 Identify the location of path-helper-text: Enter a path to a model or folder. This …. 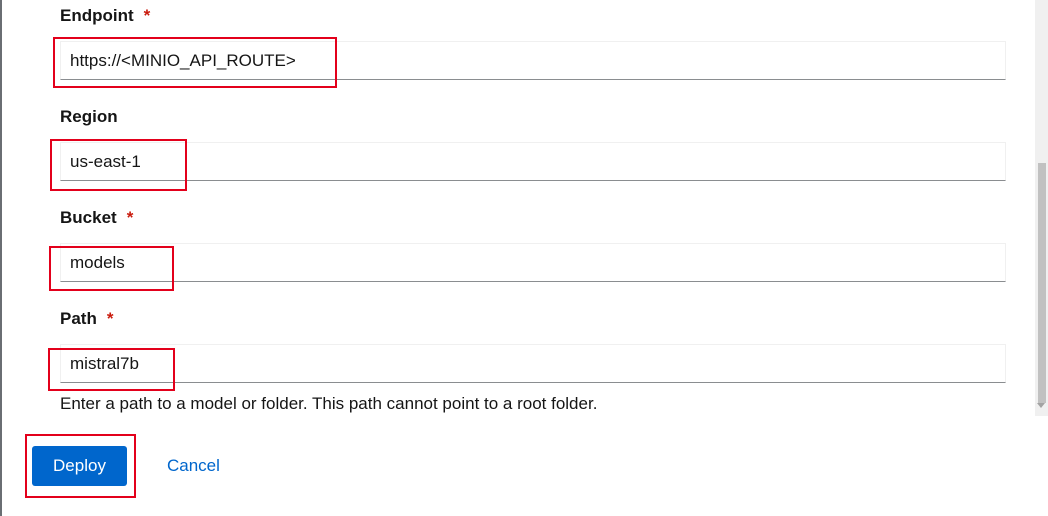
(329, 403).